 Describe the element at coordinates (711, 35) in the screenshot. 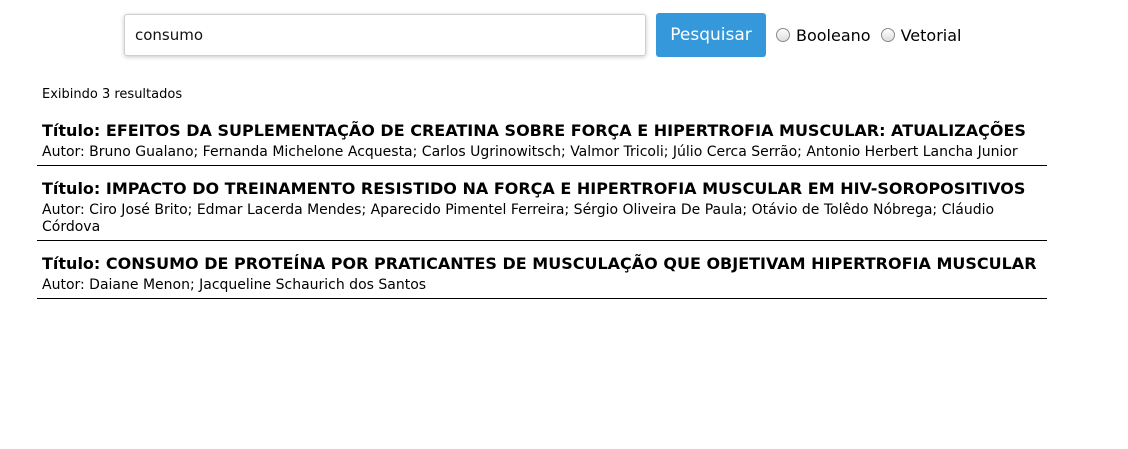

I see `search-button: Pesquisar` at that location.